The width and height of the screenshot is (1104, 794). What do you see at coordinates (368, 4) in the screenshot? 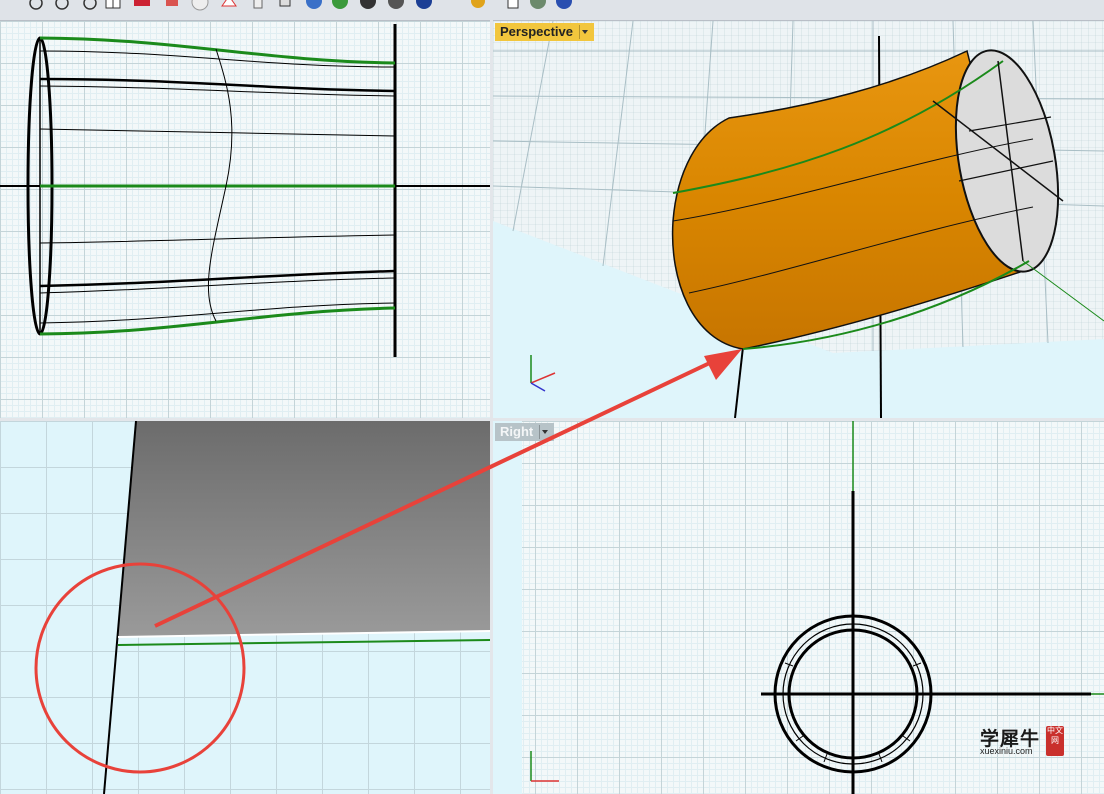
I see `dark-sphere-icon` at bounding box center [368, 4].